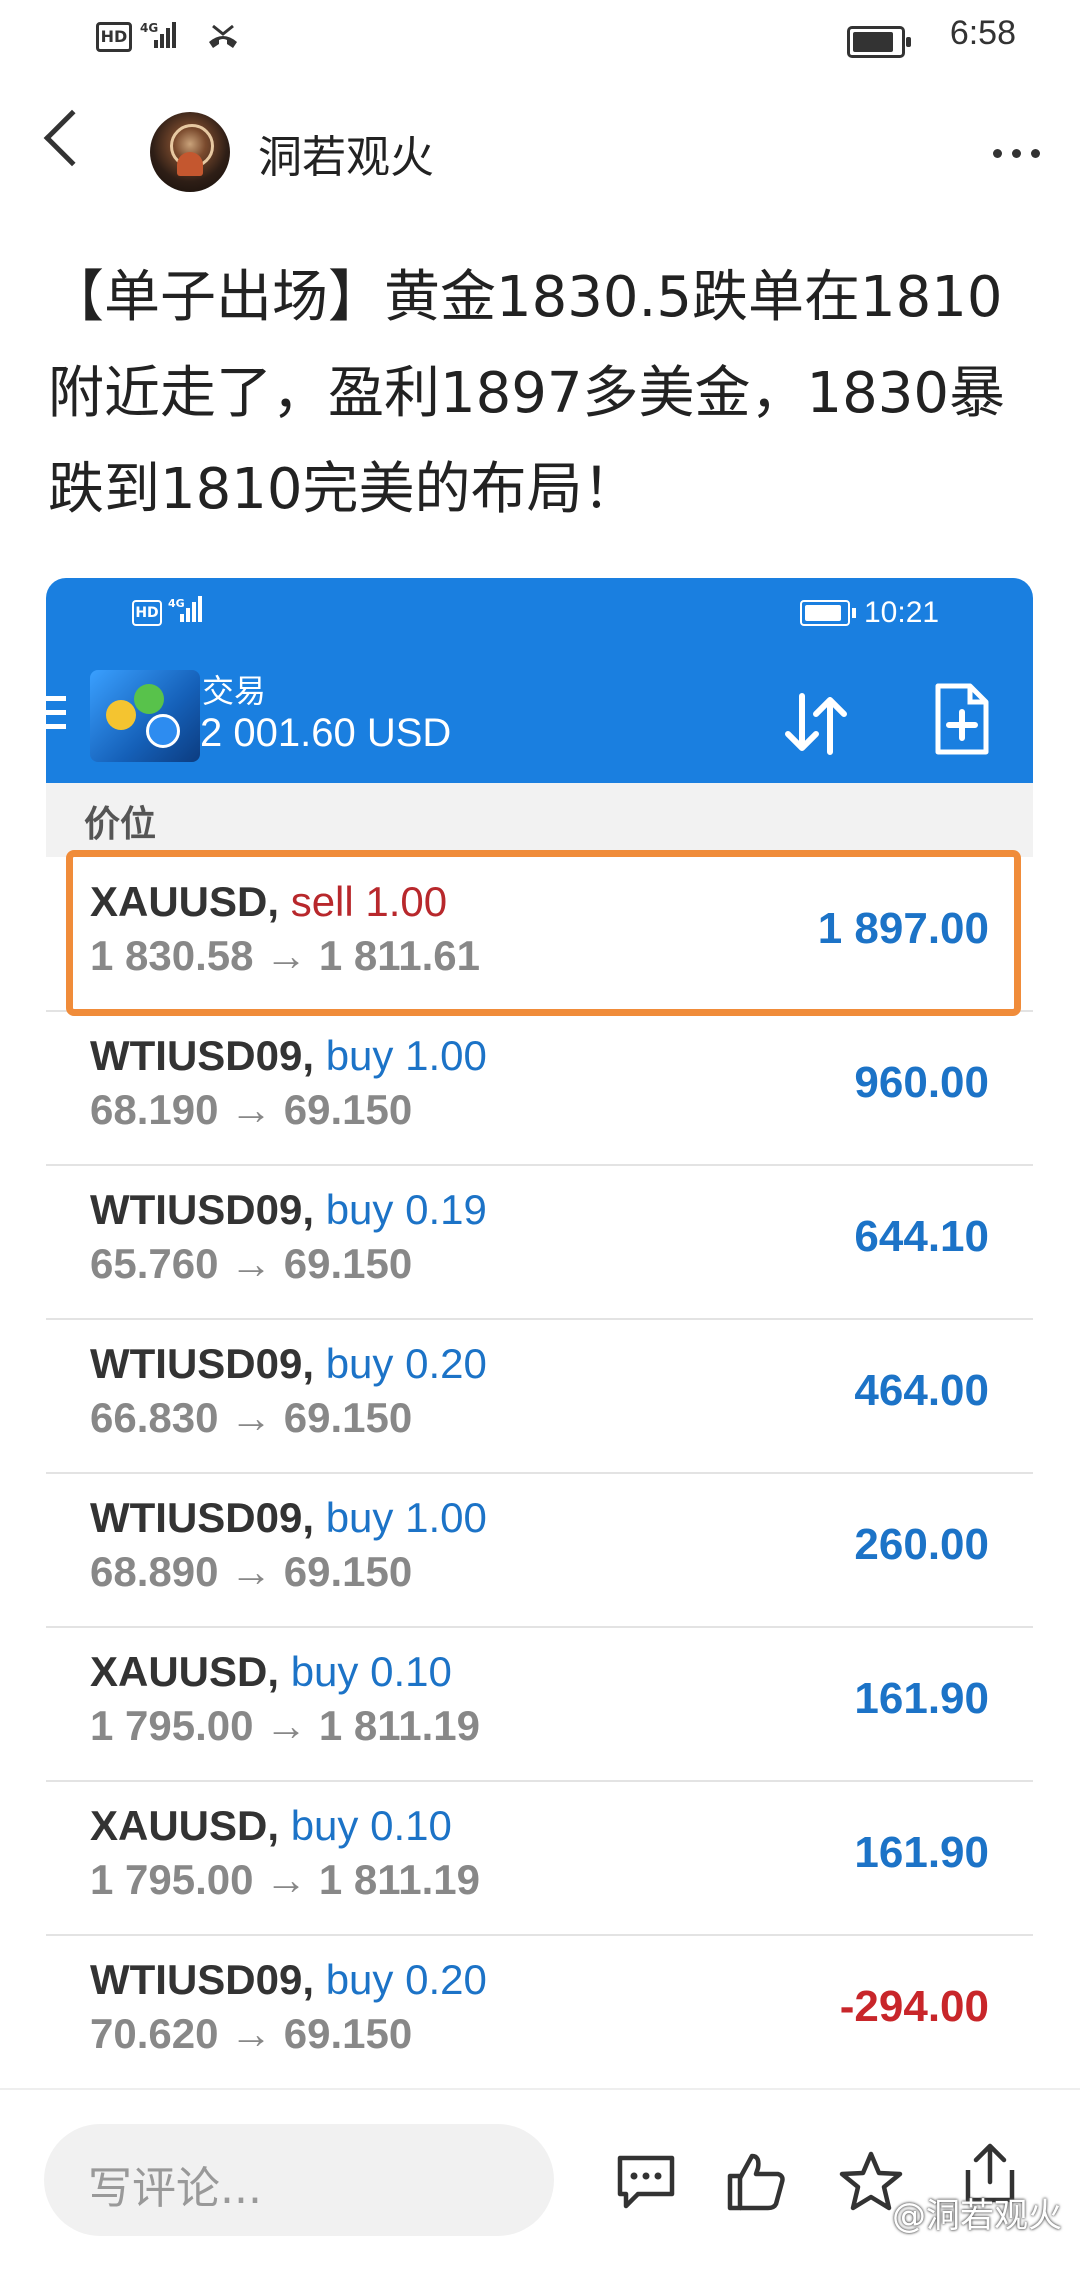 Image resolution: width=1080 pixels, height=2275 pixels. I want to click on author-name: 洞若观火, so click(346, 153).